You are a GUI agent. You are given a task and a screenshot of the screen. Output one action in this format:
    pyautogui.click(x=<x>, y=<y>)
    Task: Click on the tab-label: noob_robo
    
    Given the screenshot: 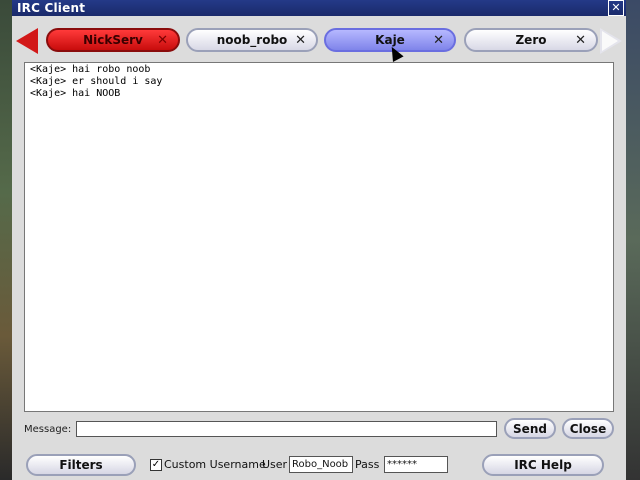 What is the action you would take?
    pyautogui.click(x=252, y=40)
    